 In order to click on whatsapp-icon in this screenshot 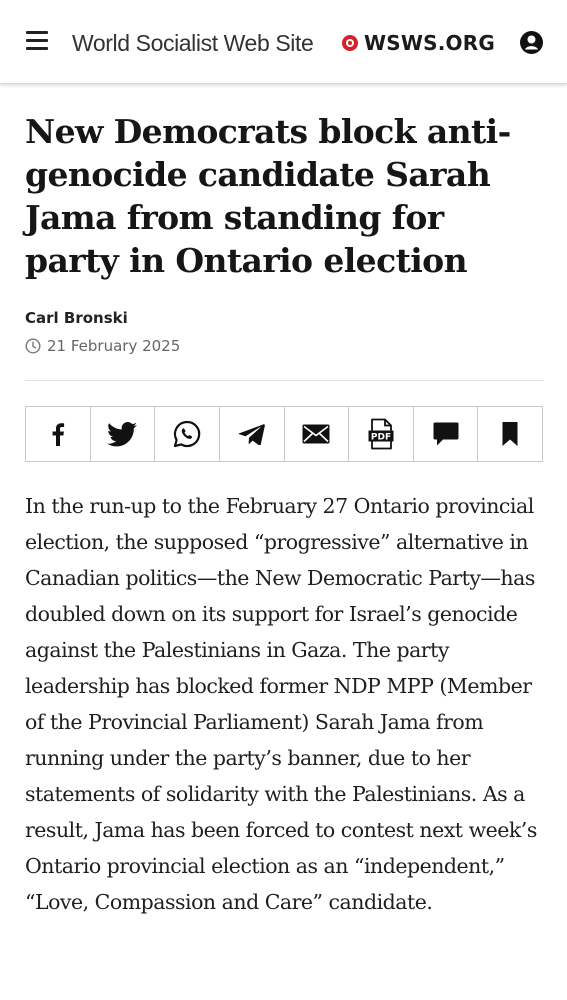, I will do `click(187, 434)`.